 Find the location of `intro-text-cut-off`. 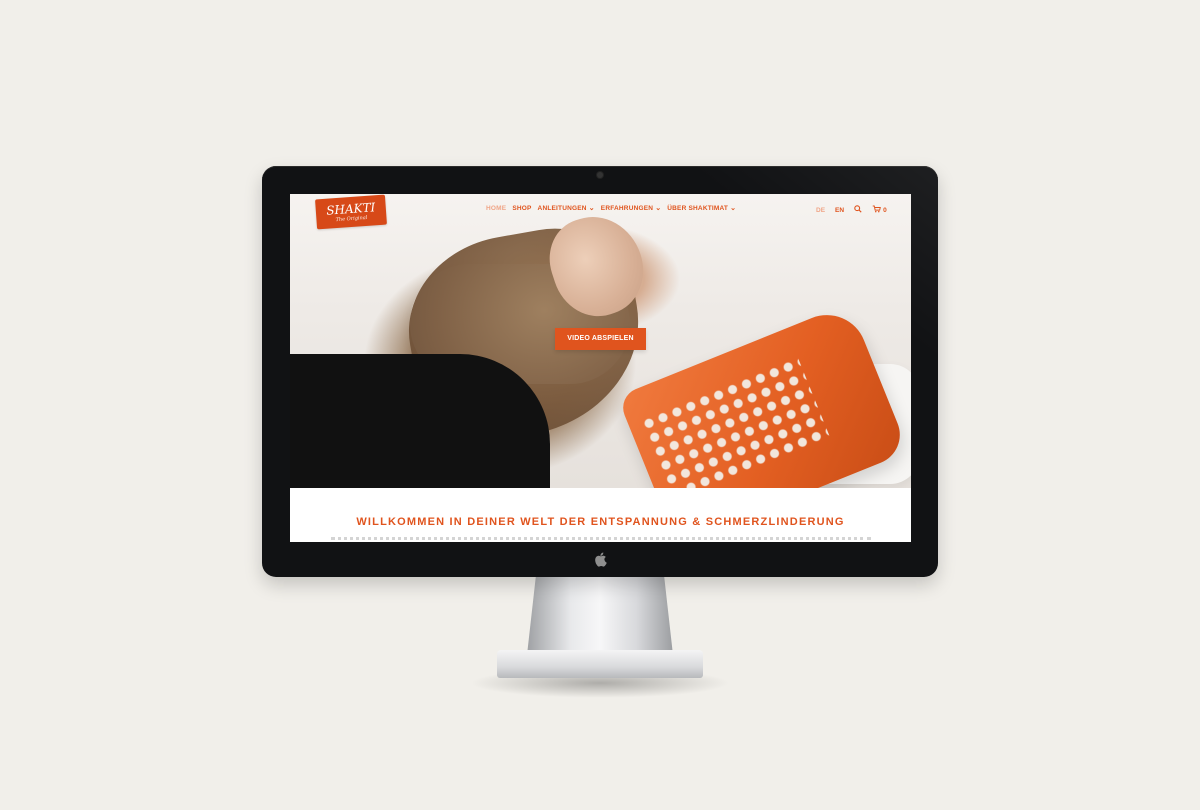

intro-text-cut-off is located at coordinates (600, 539).